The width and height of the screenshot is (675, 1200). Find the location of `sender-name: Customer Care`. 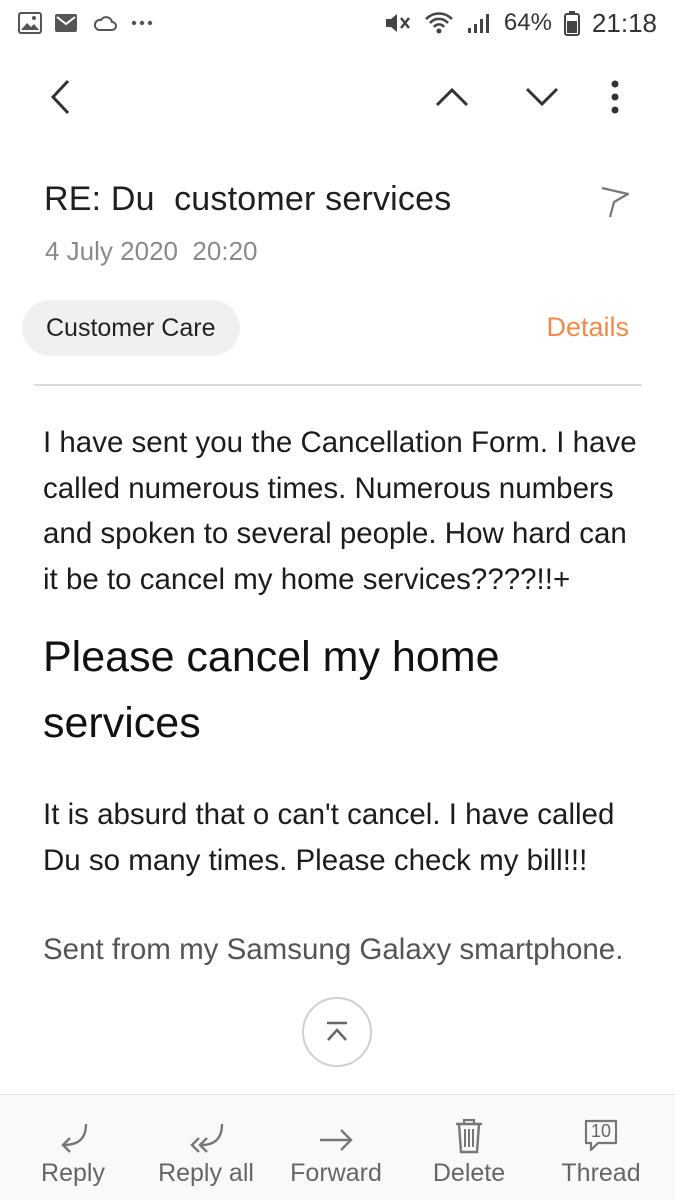

sender-name: Customer Care is located at coordinates (131, 327).